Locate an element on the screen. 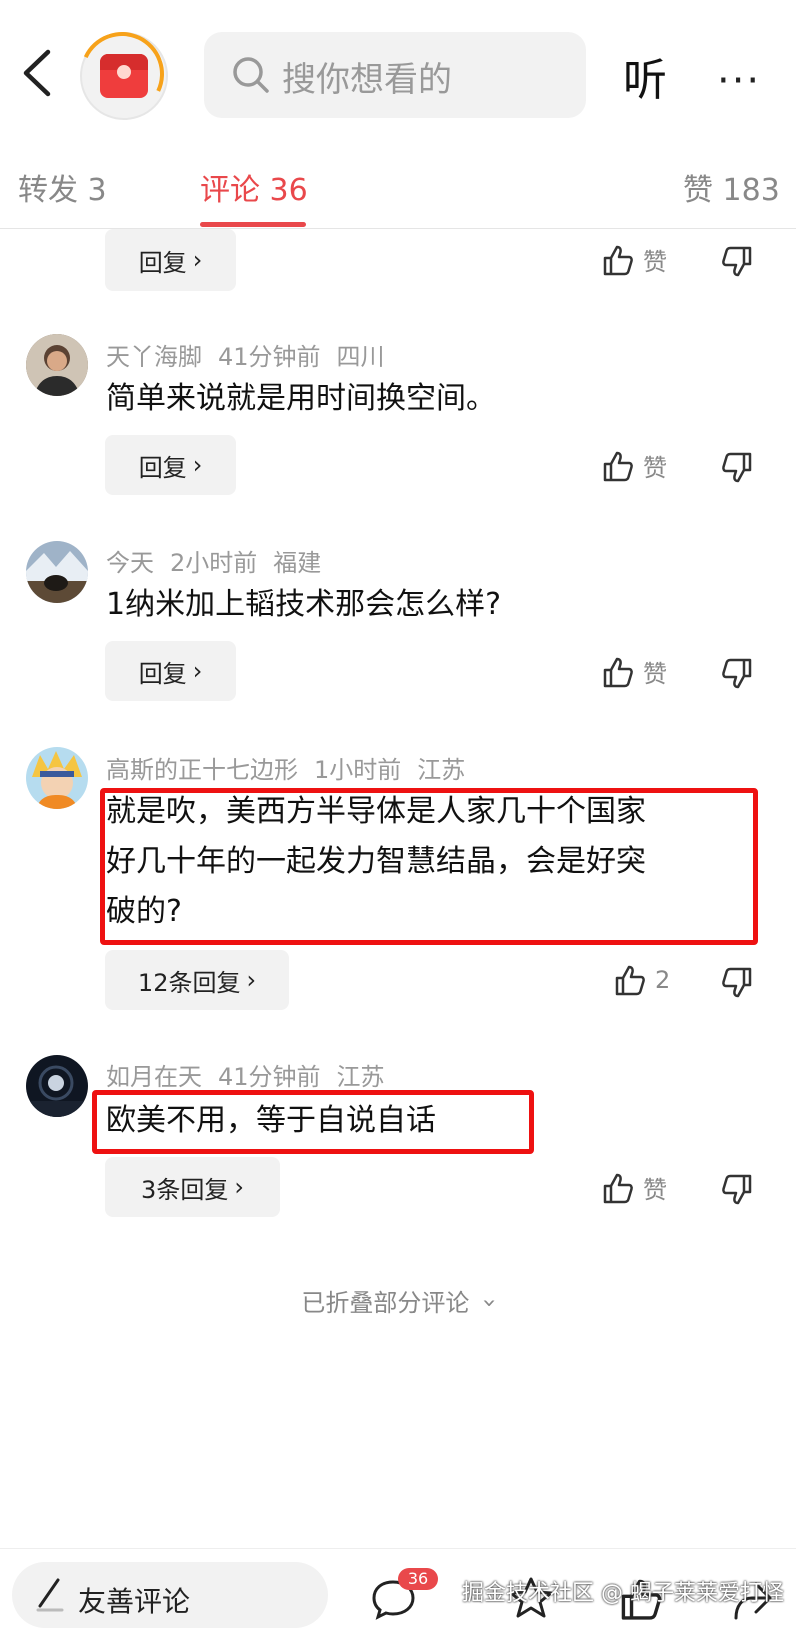 This screenshot has width=796, height=1629. search-bar: 搜你想看的 is located at coordinates (395, 75).